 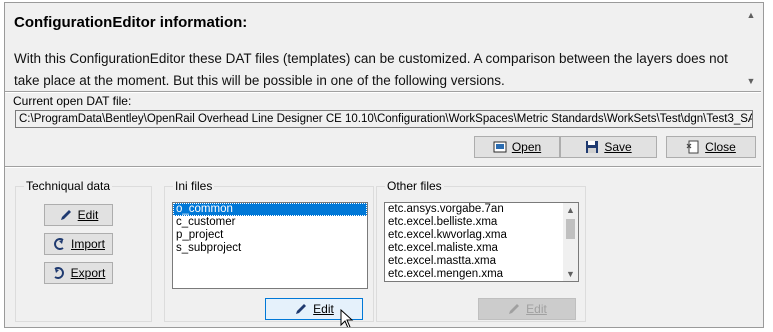 I want to click on close-label: Close, so click(x=720, y=147).